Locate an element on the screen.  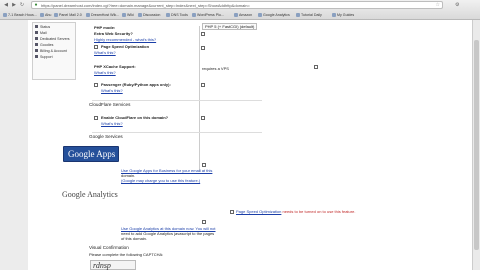
captcha-image: rdnsp is located at coordinates (113, 265).